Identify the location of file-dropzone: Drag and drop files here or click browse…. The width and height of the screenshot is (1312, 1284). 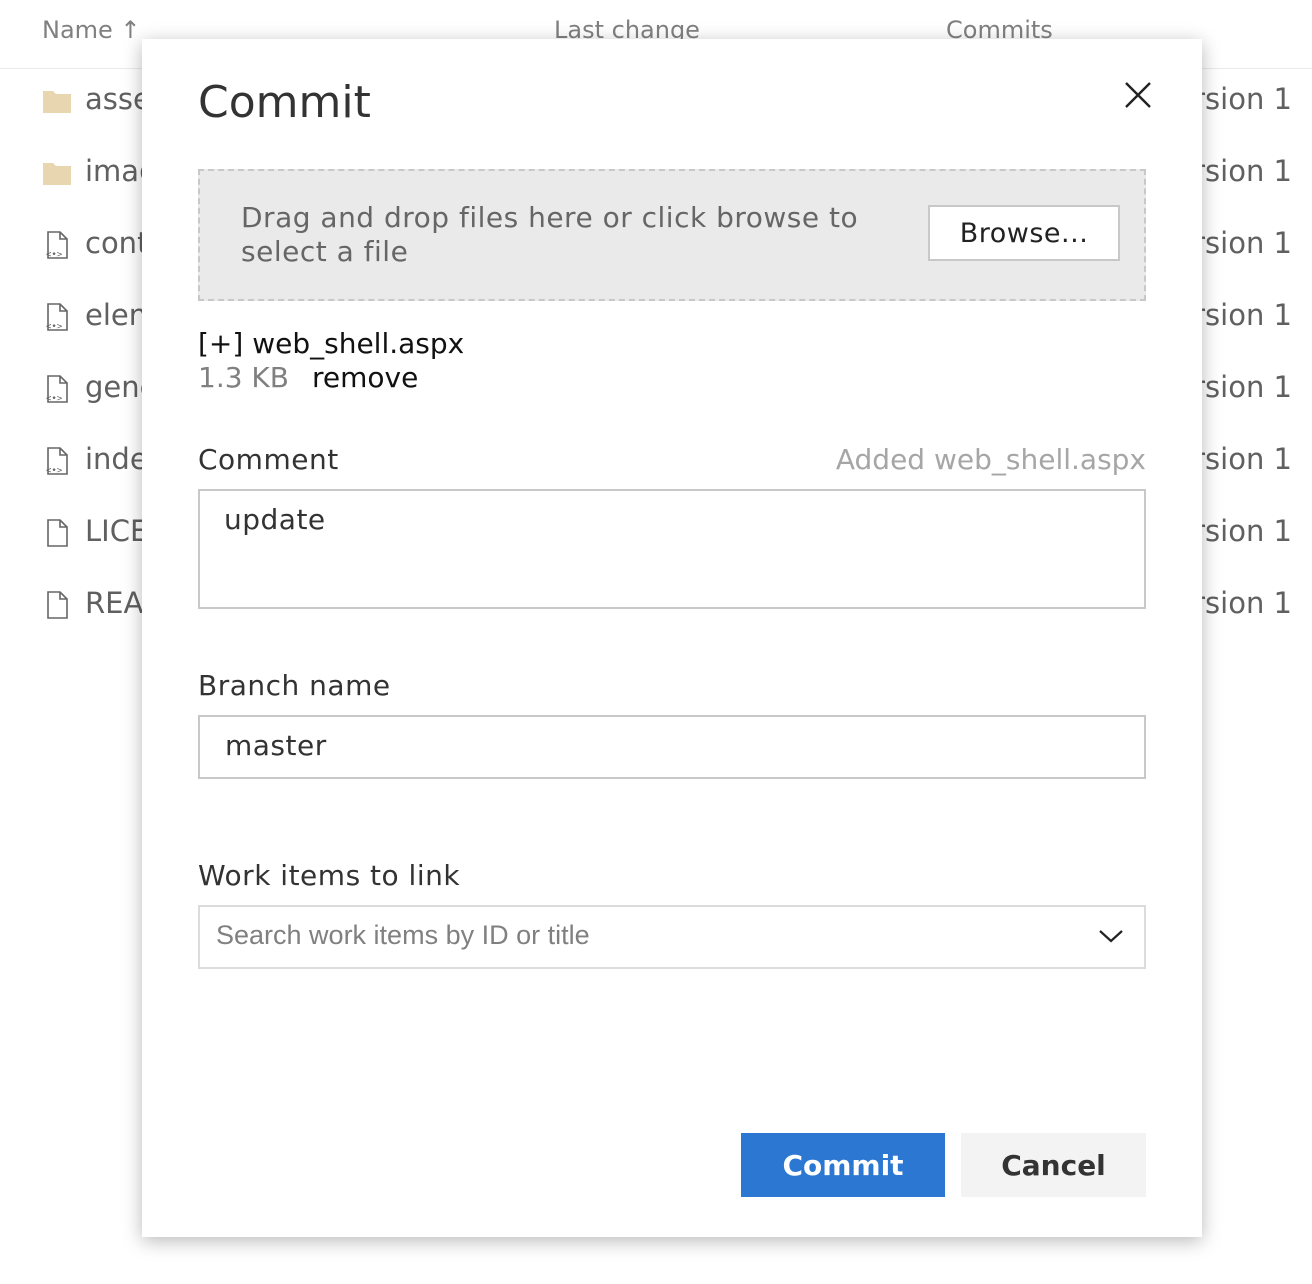
(672, 235).